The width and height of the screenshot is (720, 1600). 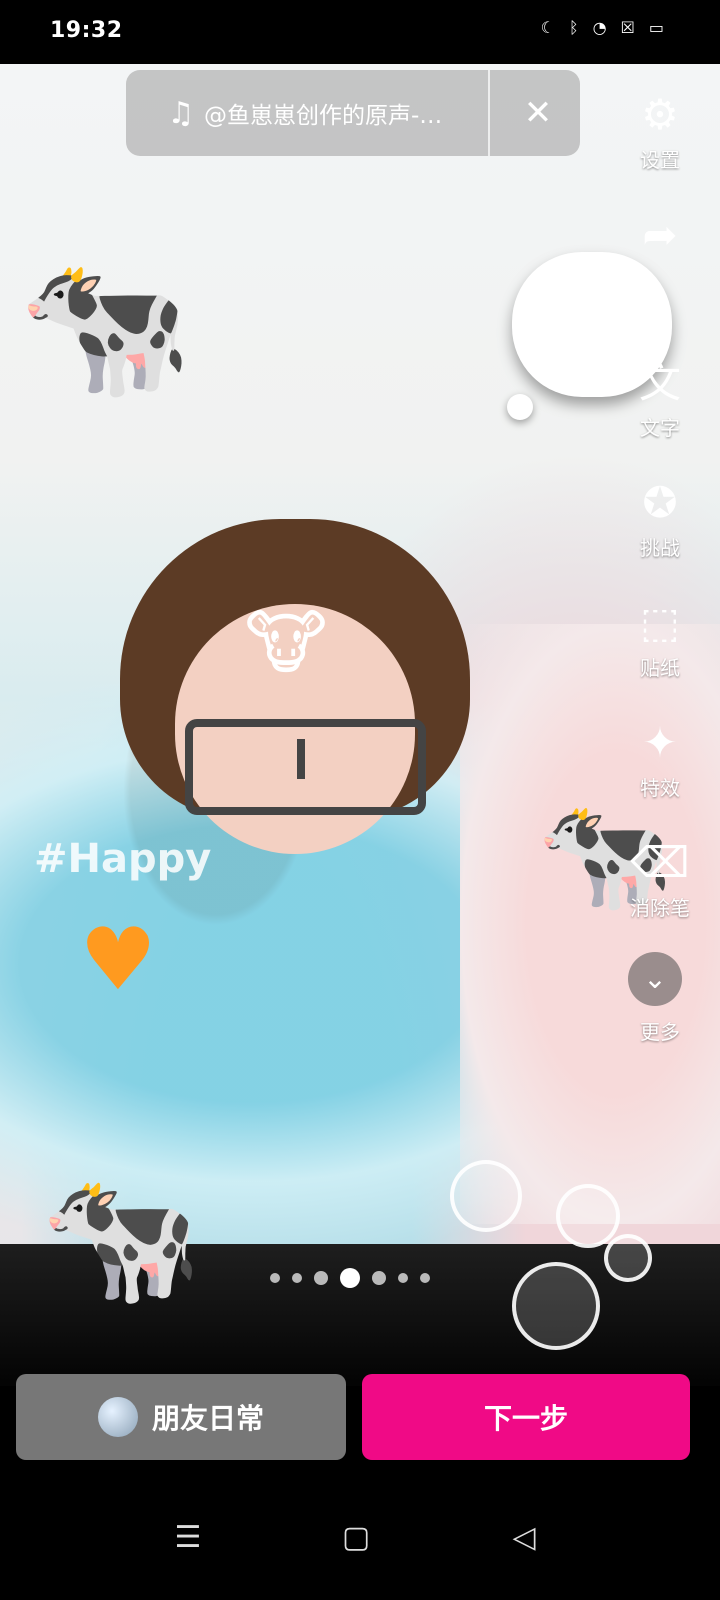 I want to click on page-dot-active, so click(x=350, y=1278).